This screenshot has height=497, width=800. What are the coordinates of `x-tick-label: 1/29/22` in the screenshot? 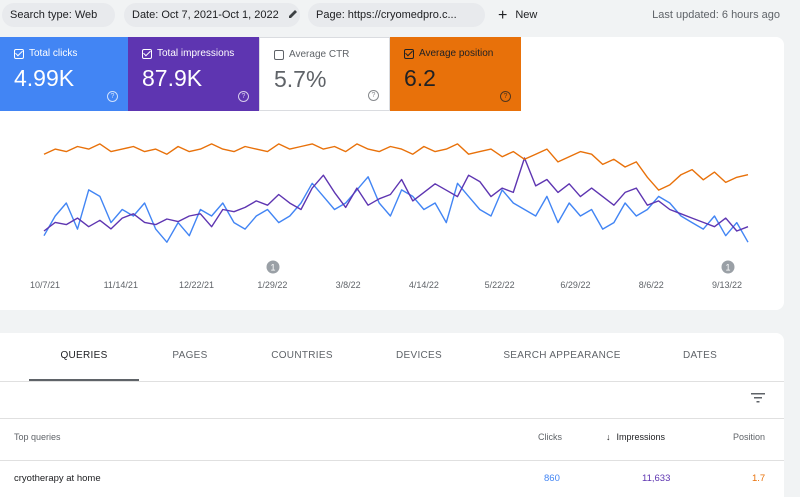 It's located at (272, 285).